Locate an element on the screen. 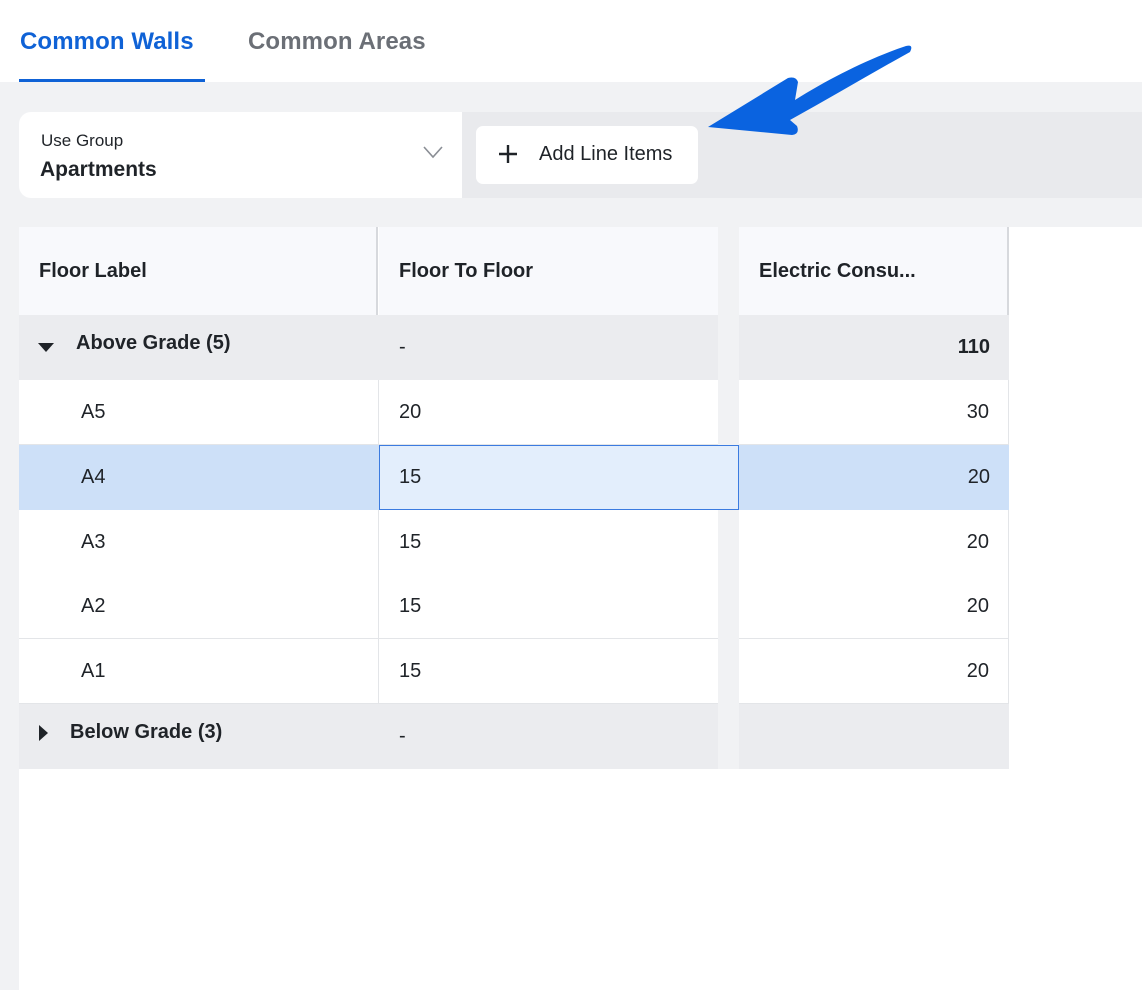 The height and width of the screenshot is (990, 1142). add-line-items-label: Add Line Items is located at coordinates (606, 154).